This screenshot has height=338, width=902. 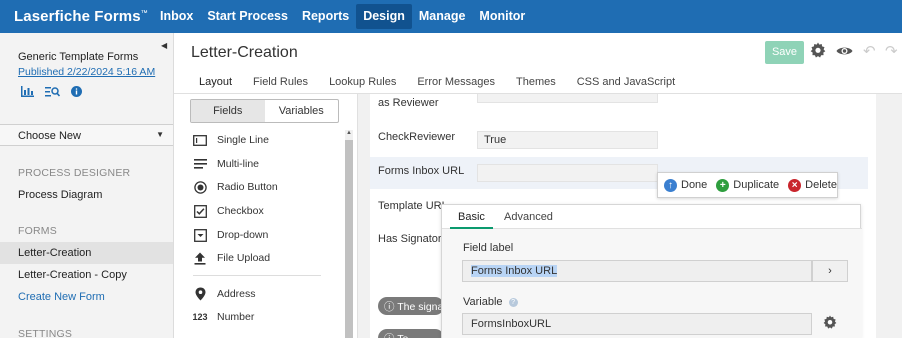 What do you see at coordinates (86, 253) in the screenshot?
I see `sidebar-item-letter-creation: Letter-Creation` at bounding box center [86, 253].